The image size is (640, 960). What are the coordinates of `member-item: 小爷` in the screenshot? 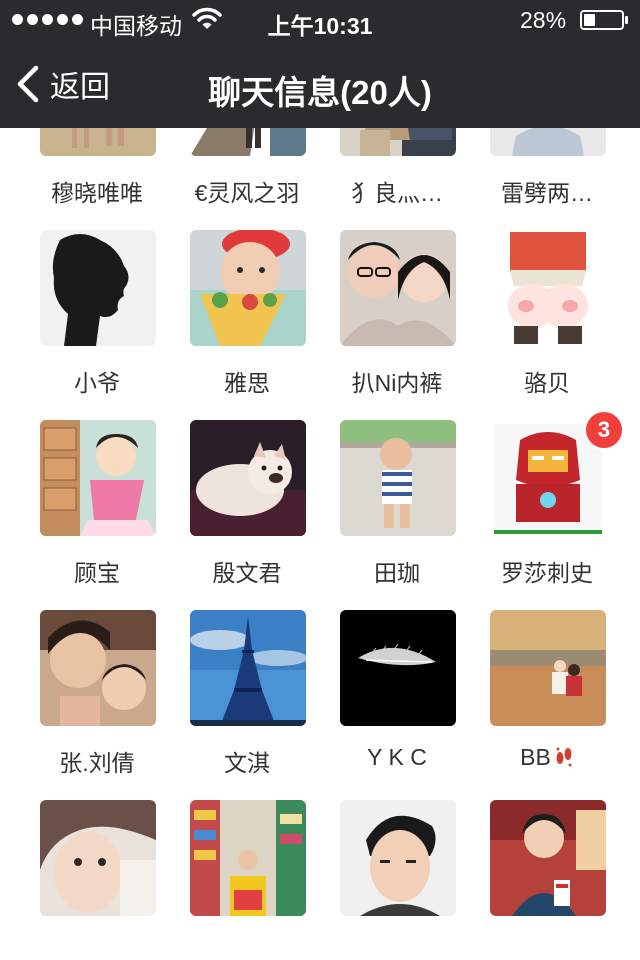 It's located at (97, 315).